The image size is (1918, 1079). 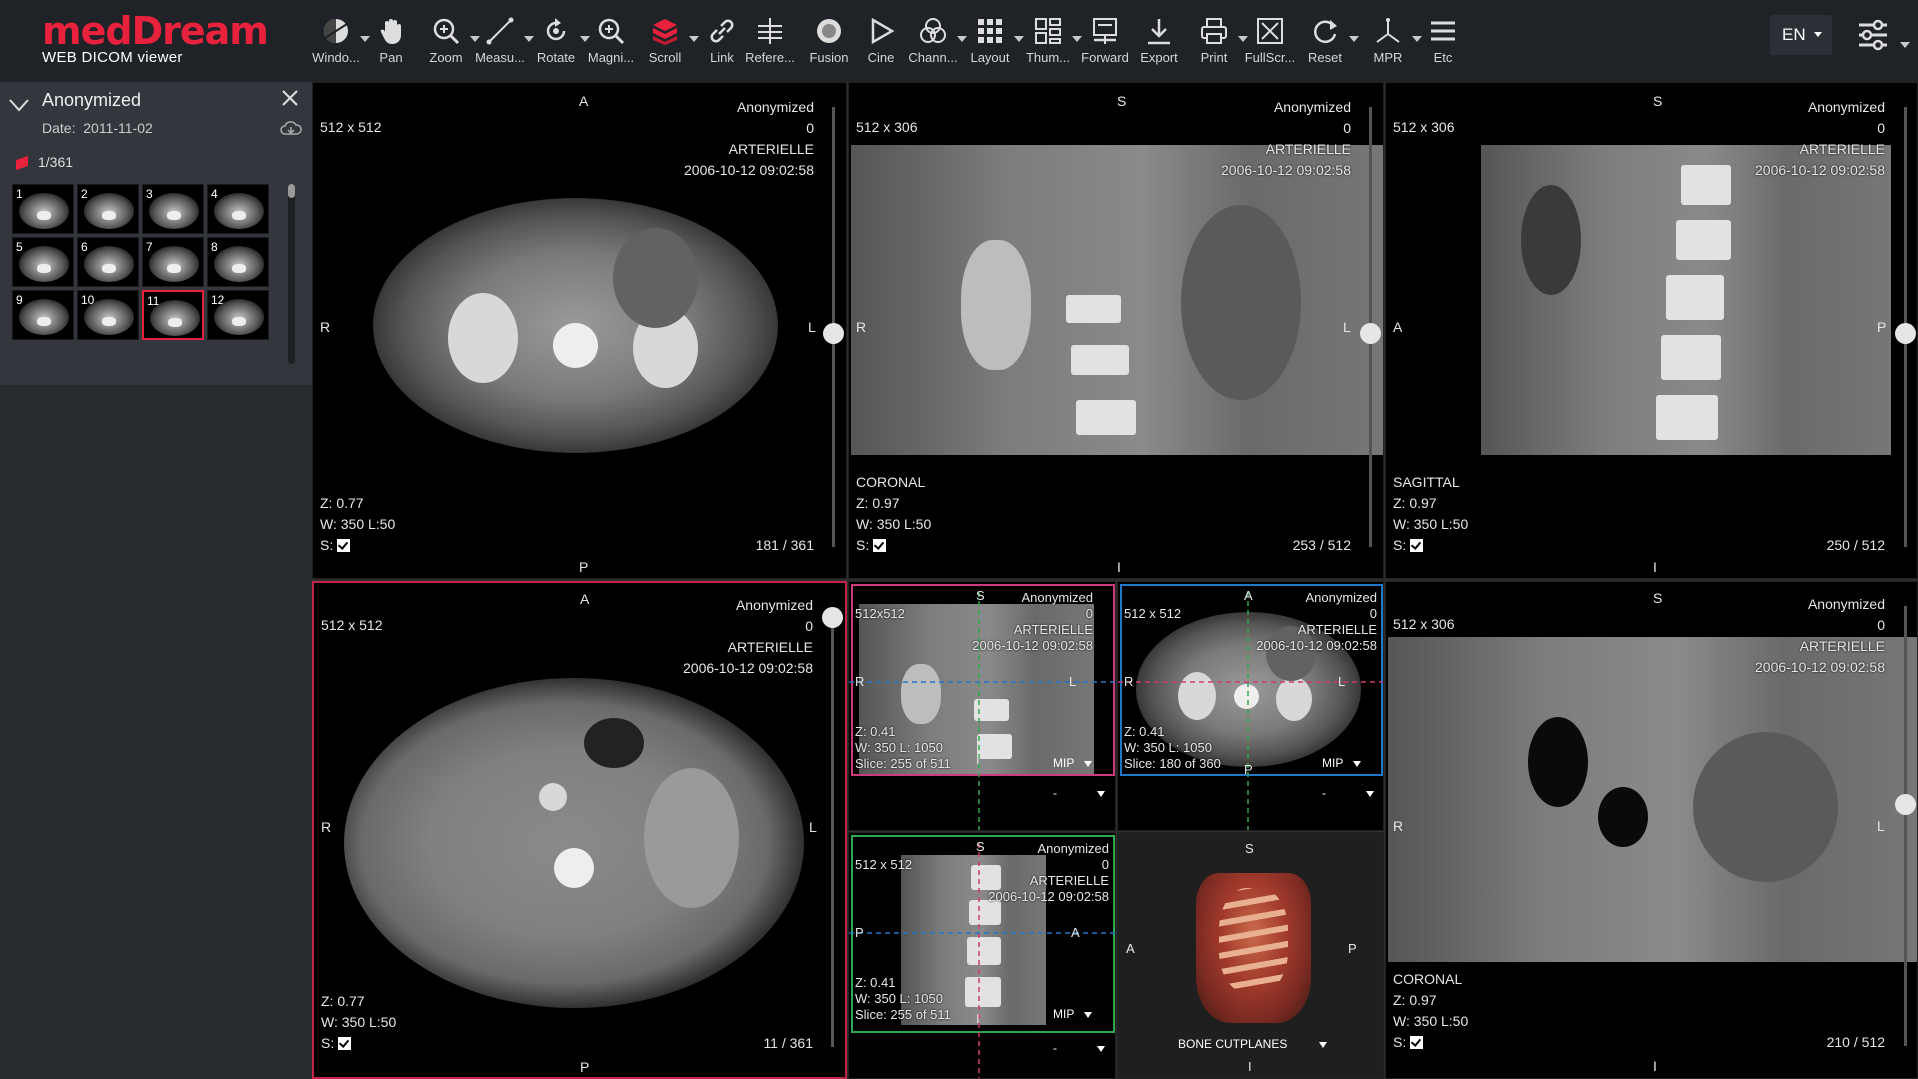 I want to click on tool-zoom-button: Zoom, so click(x=448, y=43).